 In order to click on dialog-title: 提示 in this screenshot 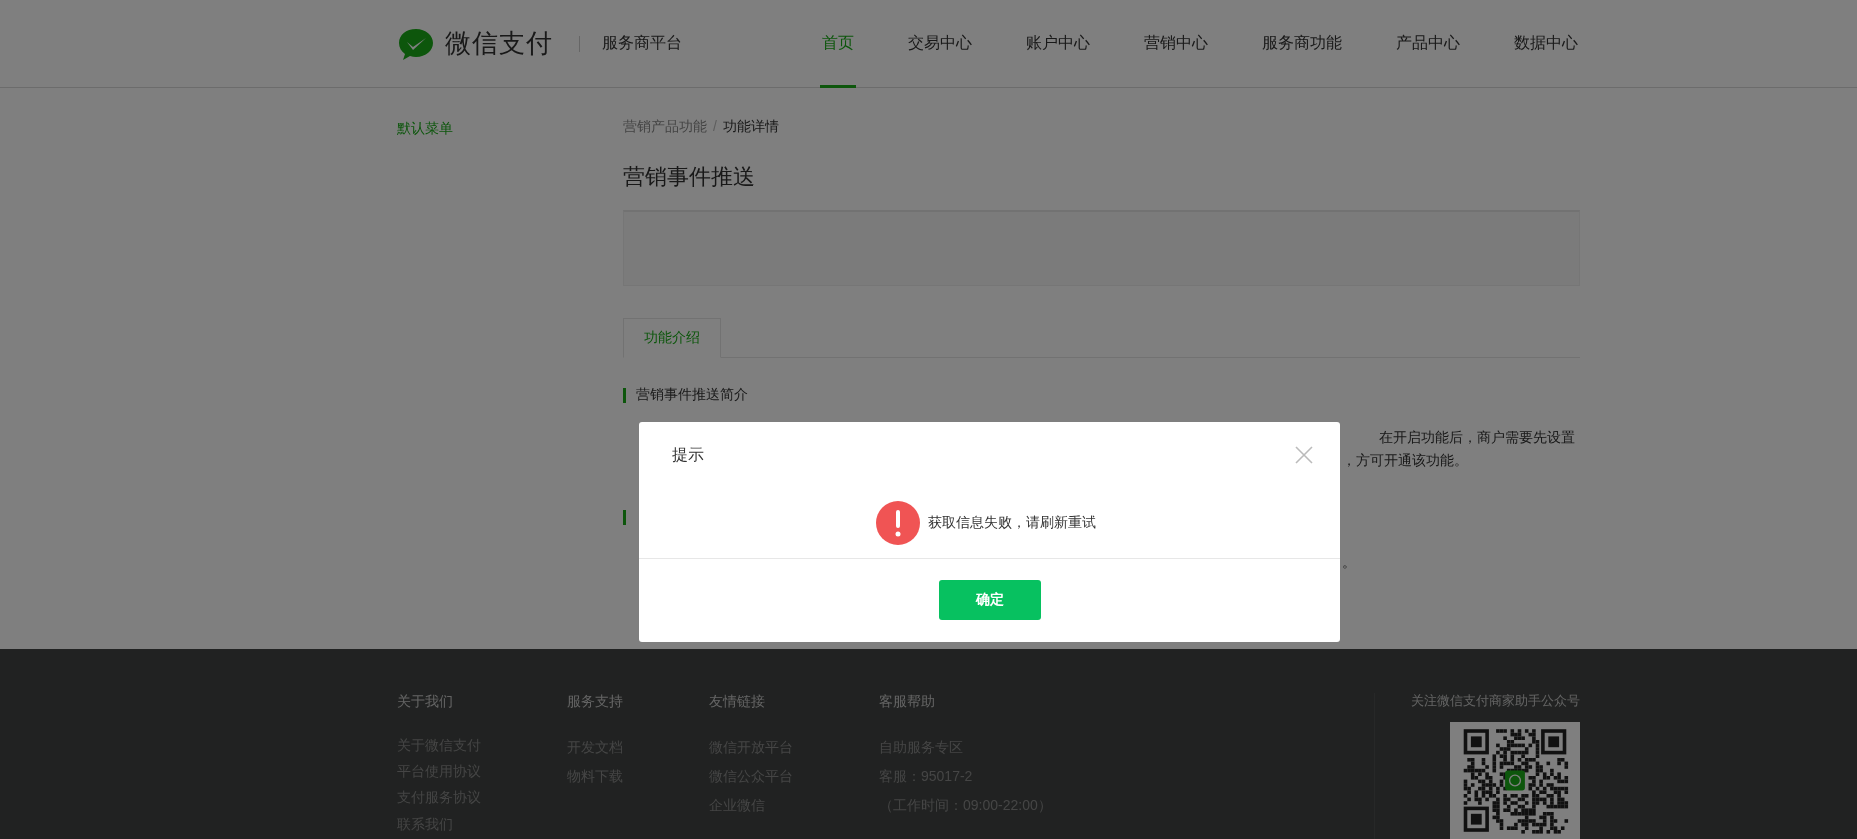, I will do `click(688, 454)`.